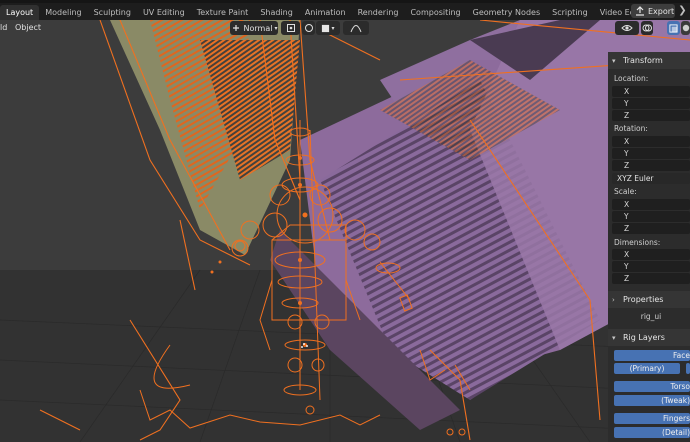  I want to click on proportional-editing-icon, so click(326, 28).